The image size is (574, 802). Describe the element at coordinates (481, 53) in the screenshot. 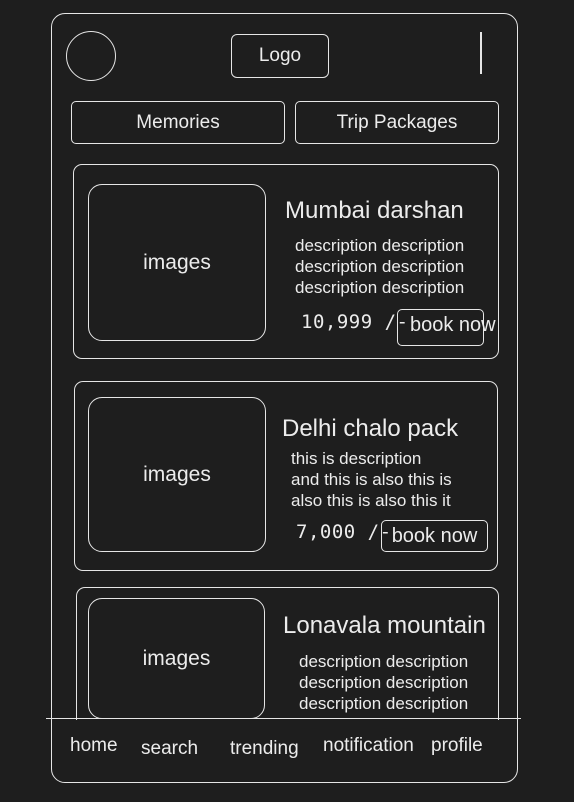

I see `menu-icon` at that location.